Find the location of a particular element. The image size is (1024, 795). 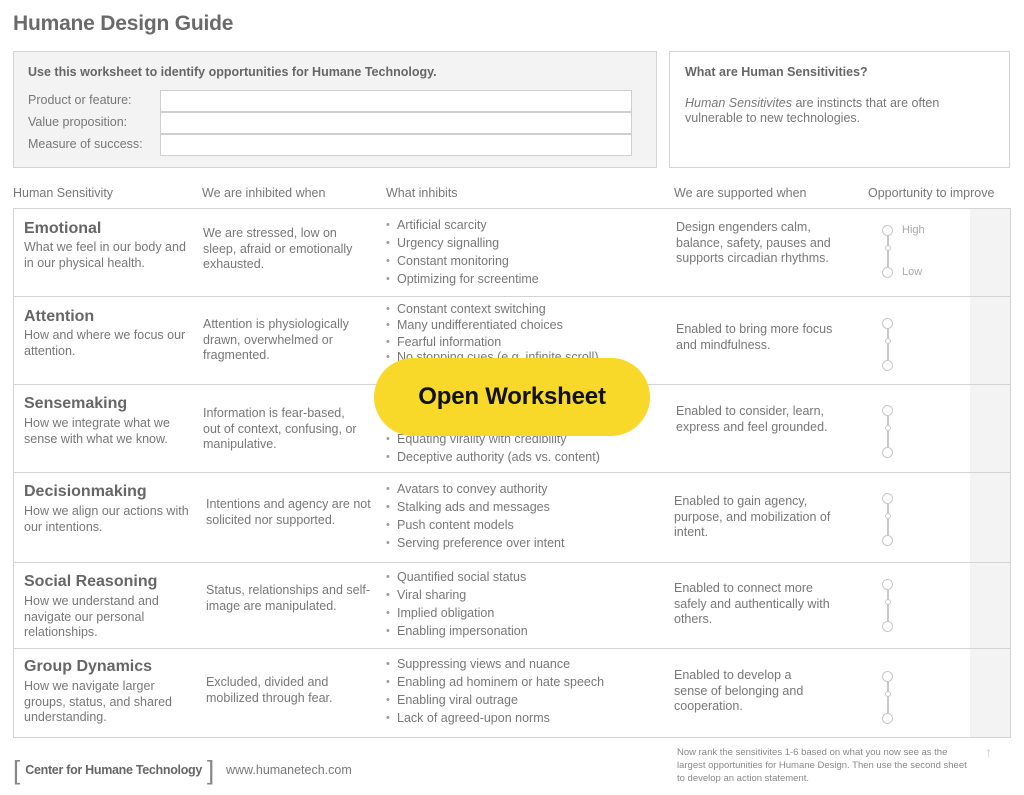

inhibitor-item: • Lack of agreed-upon norms is located at coordinates (529, 718).